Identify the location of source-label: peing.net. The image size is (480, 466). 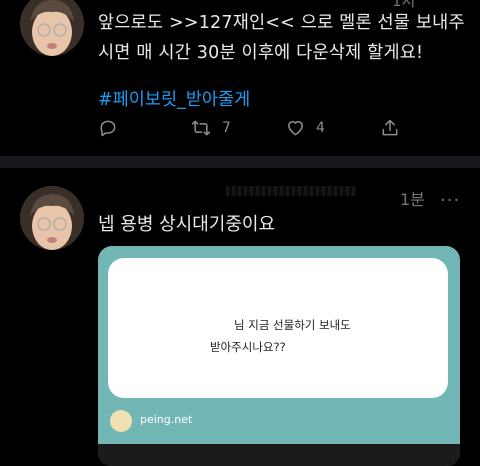
(166, 419).